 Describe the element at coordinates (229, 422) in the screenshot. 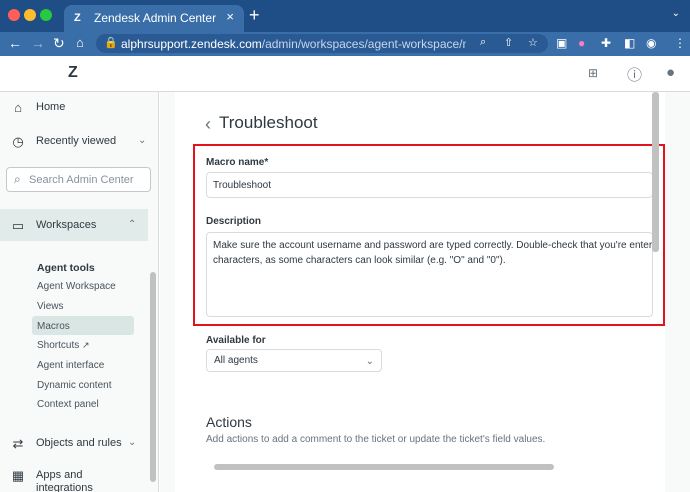

I see `actions-heading: Actions` at that location.